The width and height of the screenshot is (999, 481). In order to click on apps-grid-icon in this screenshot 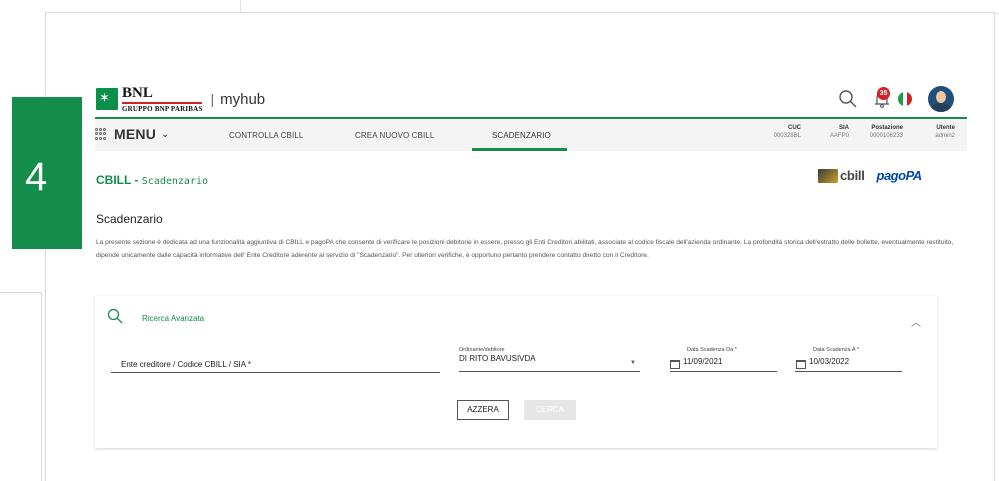, I will do `click(101, 134)`.